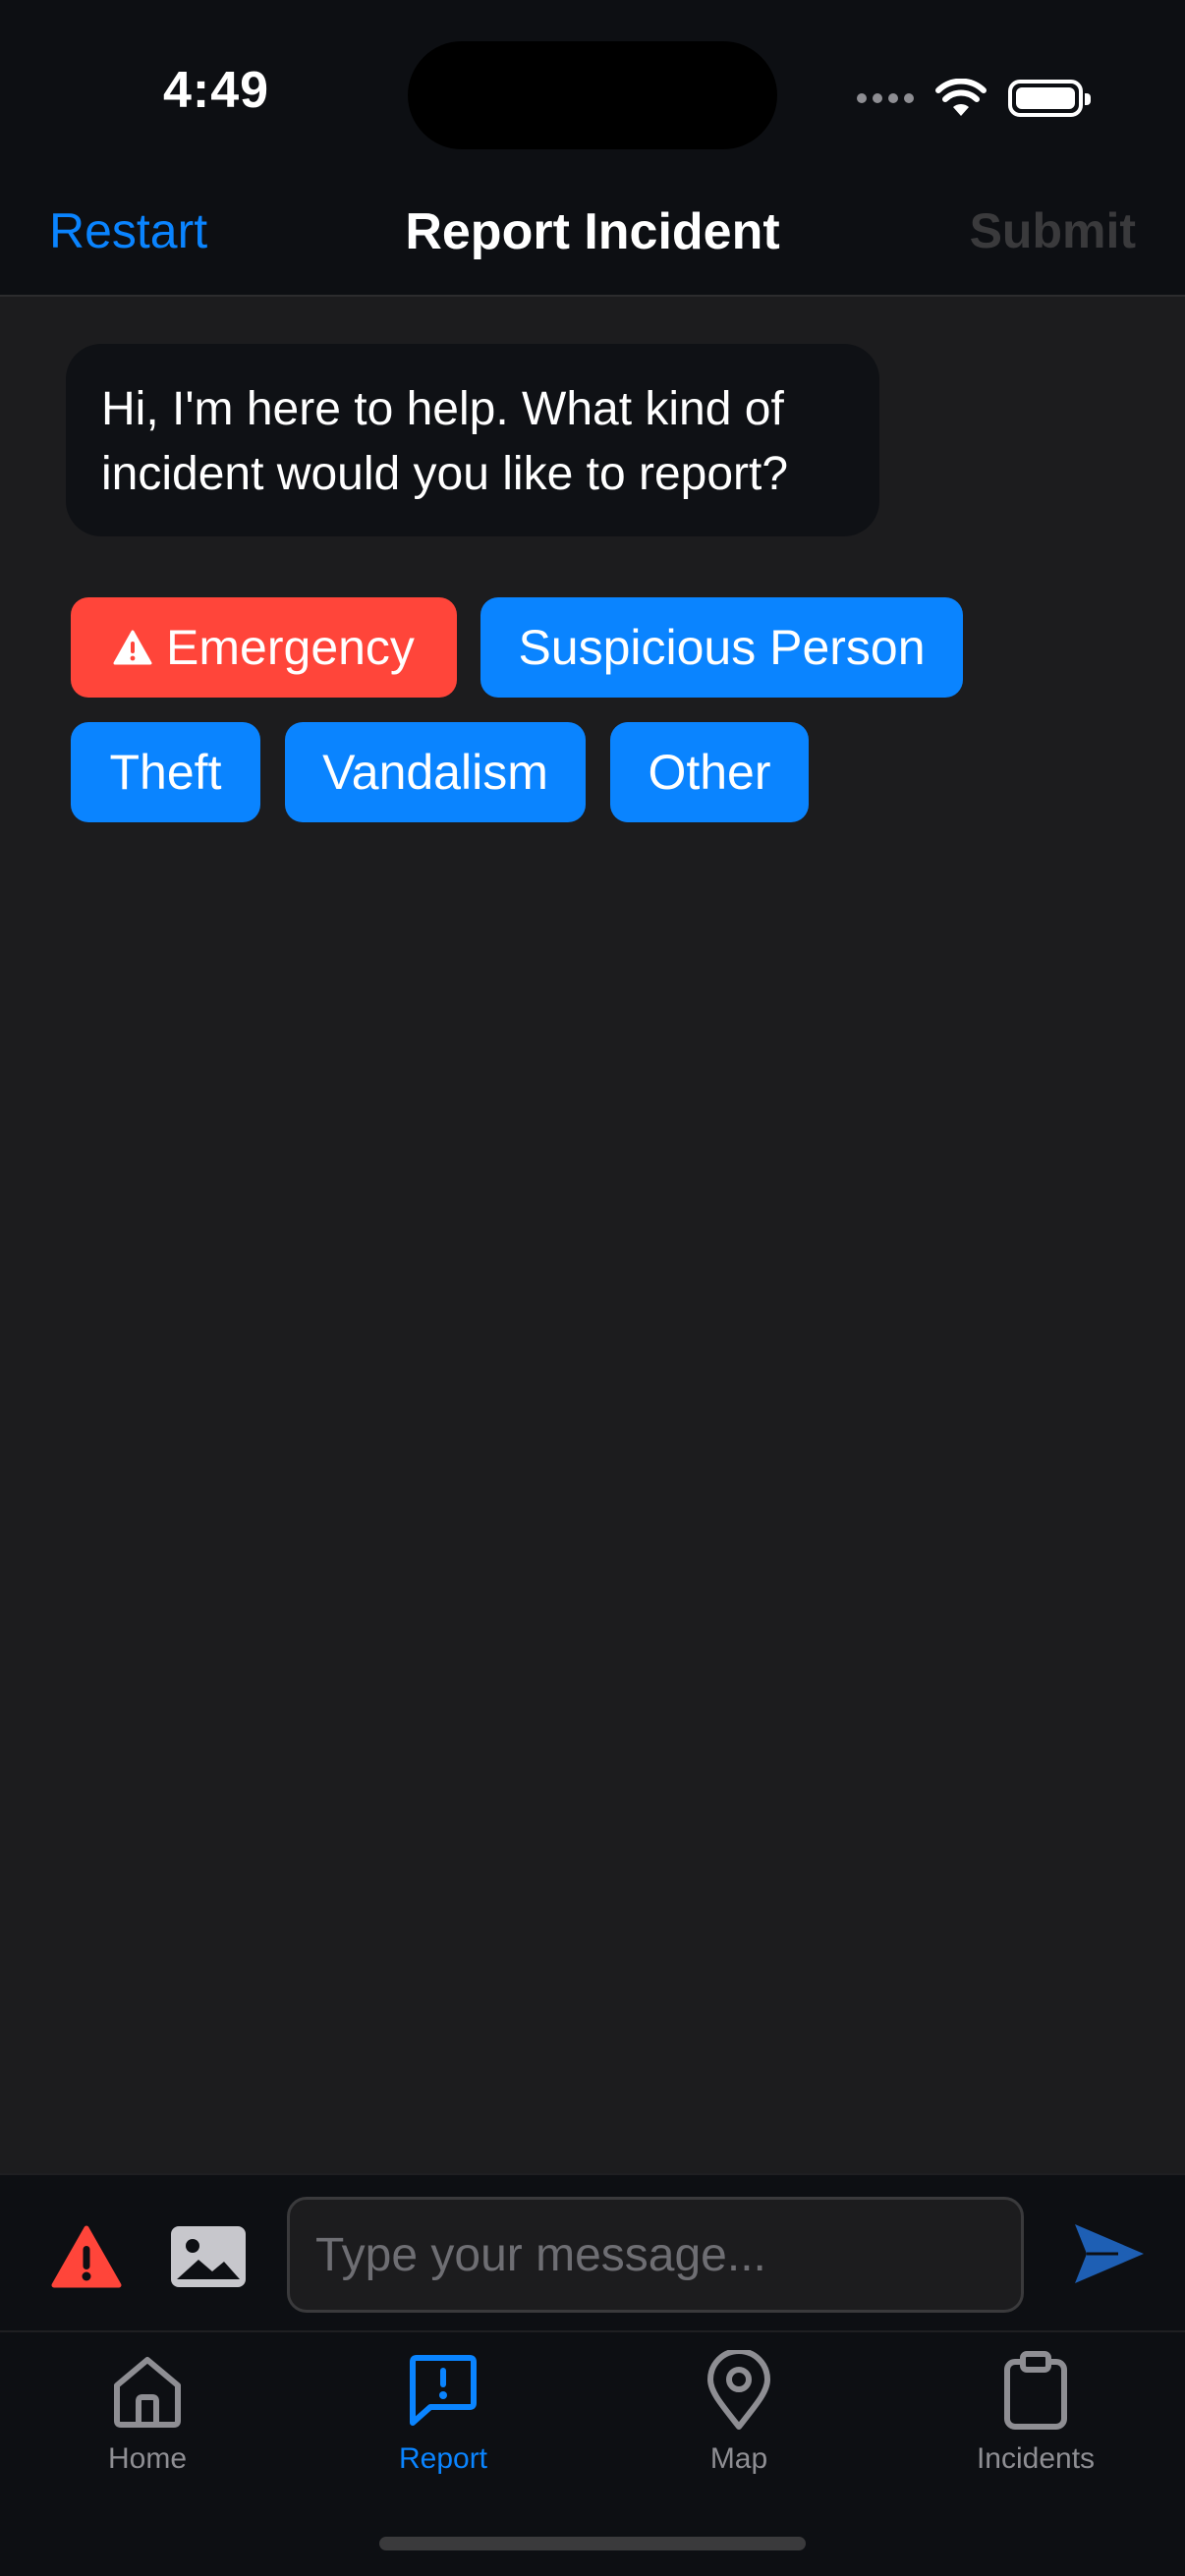 This screenshot has width=1185, height=2576. I want to click on tab-map: Map, so click(739, 2423).